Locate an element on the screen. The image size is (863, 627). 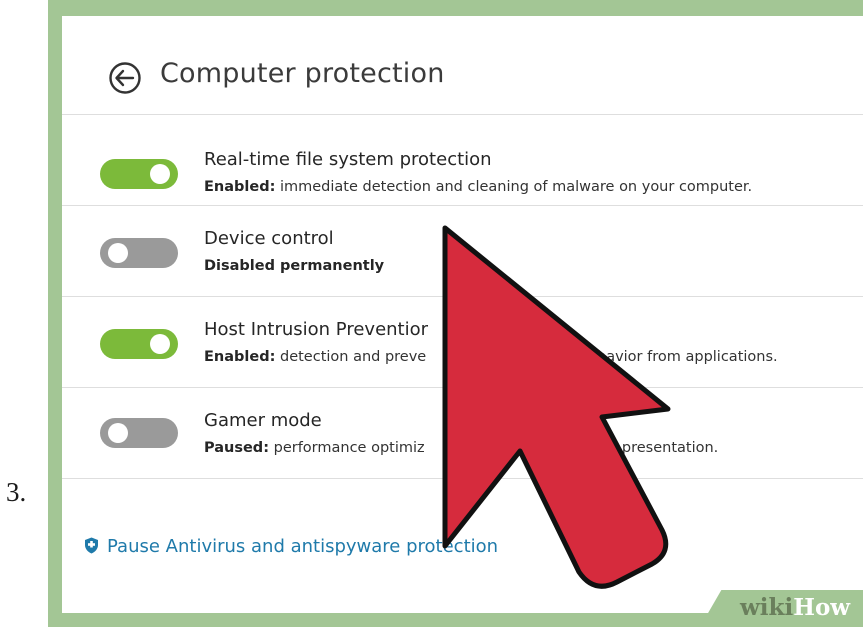
watermark-wiki: wiki is located at coordinates (767, 607).